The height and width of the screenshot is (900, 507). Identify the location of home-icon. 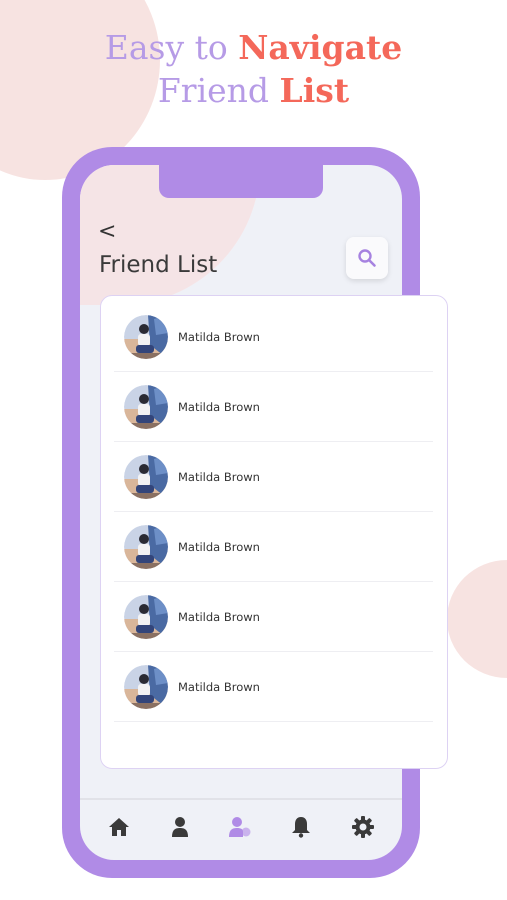
(119, 827).